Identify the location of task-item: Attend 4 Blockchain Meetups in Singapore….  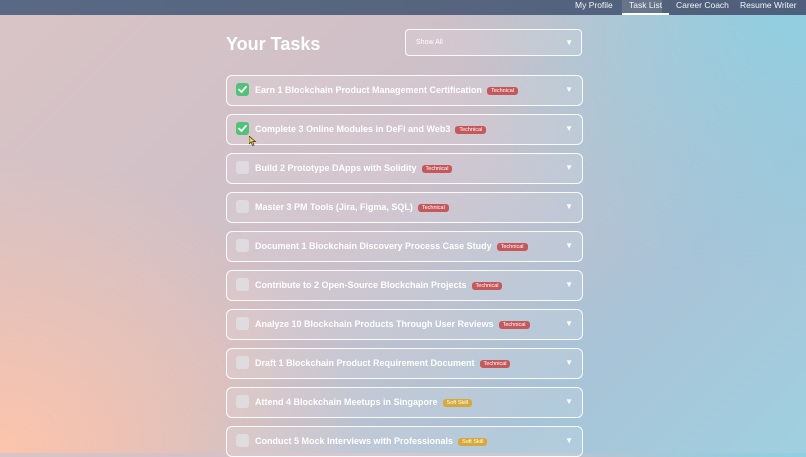
(404, 402).